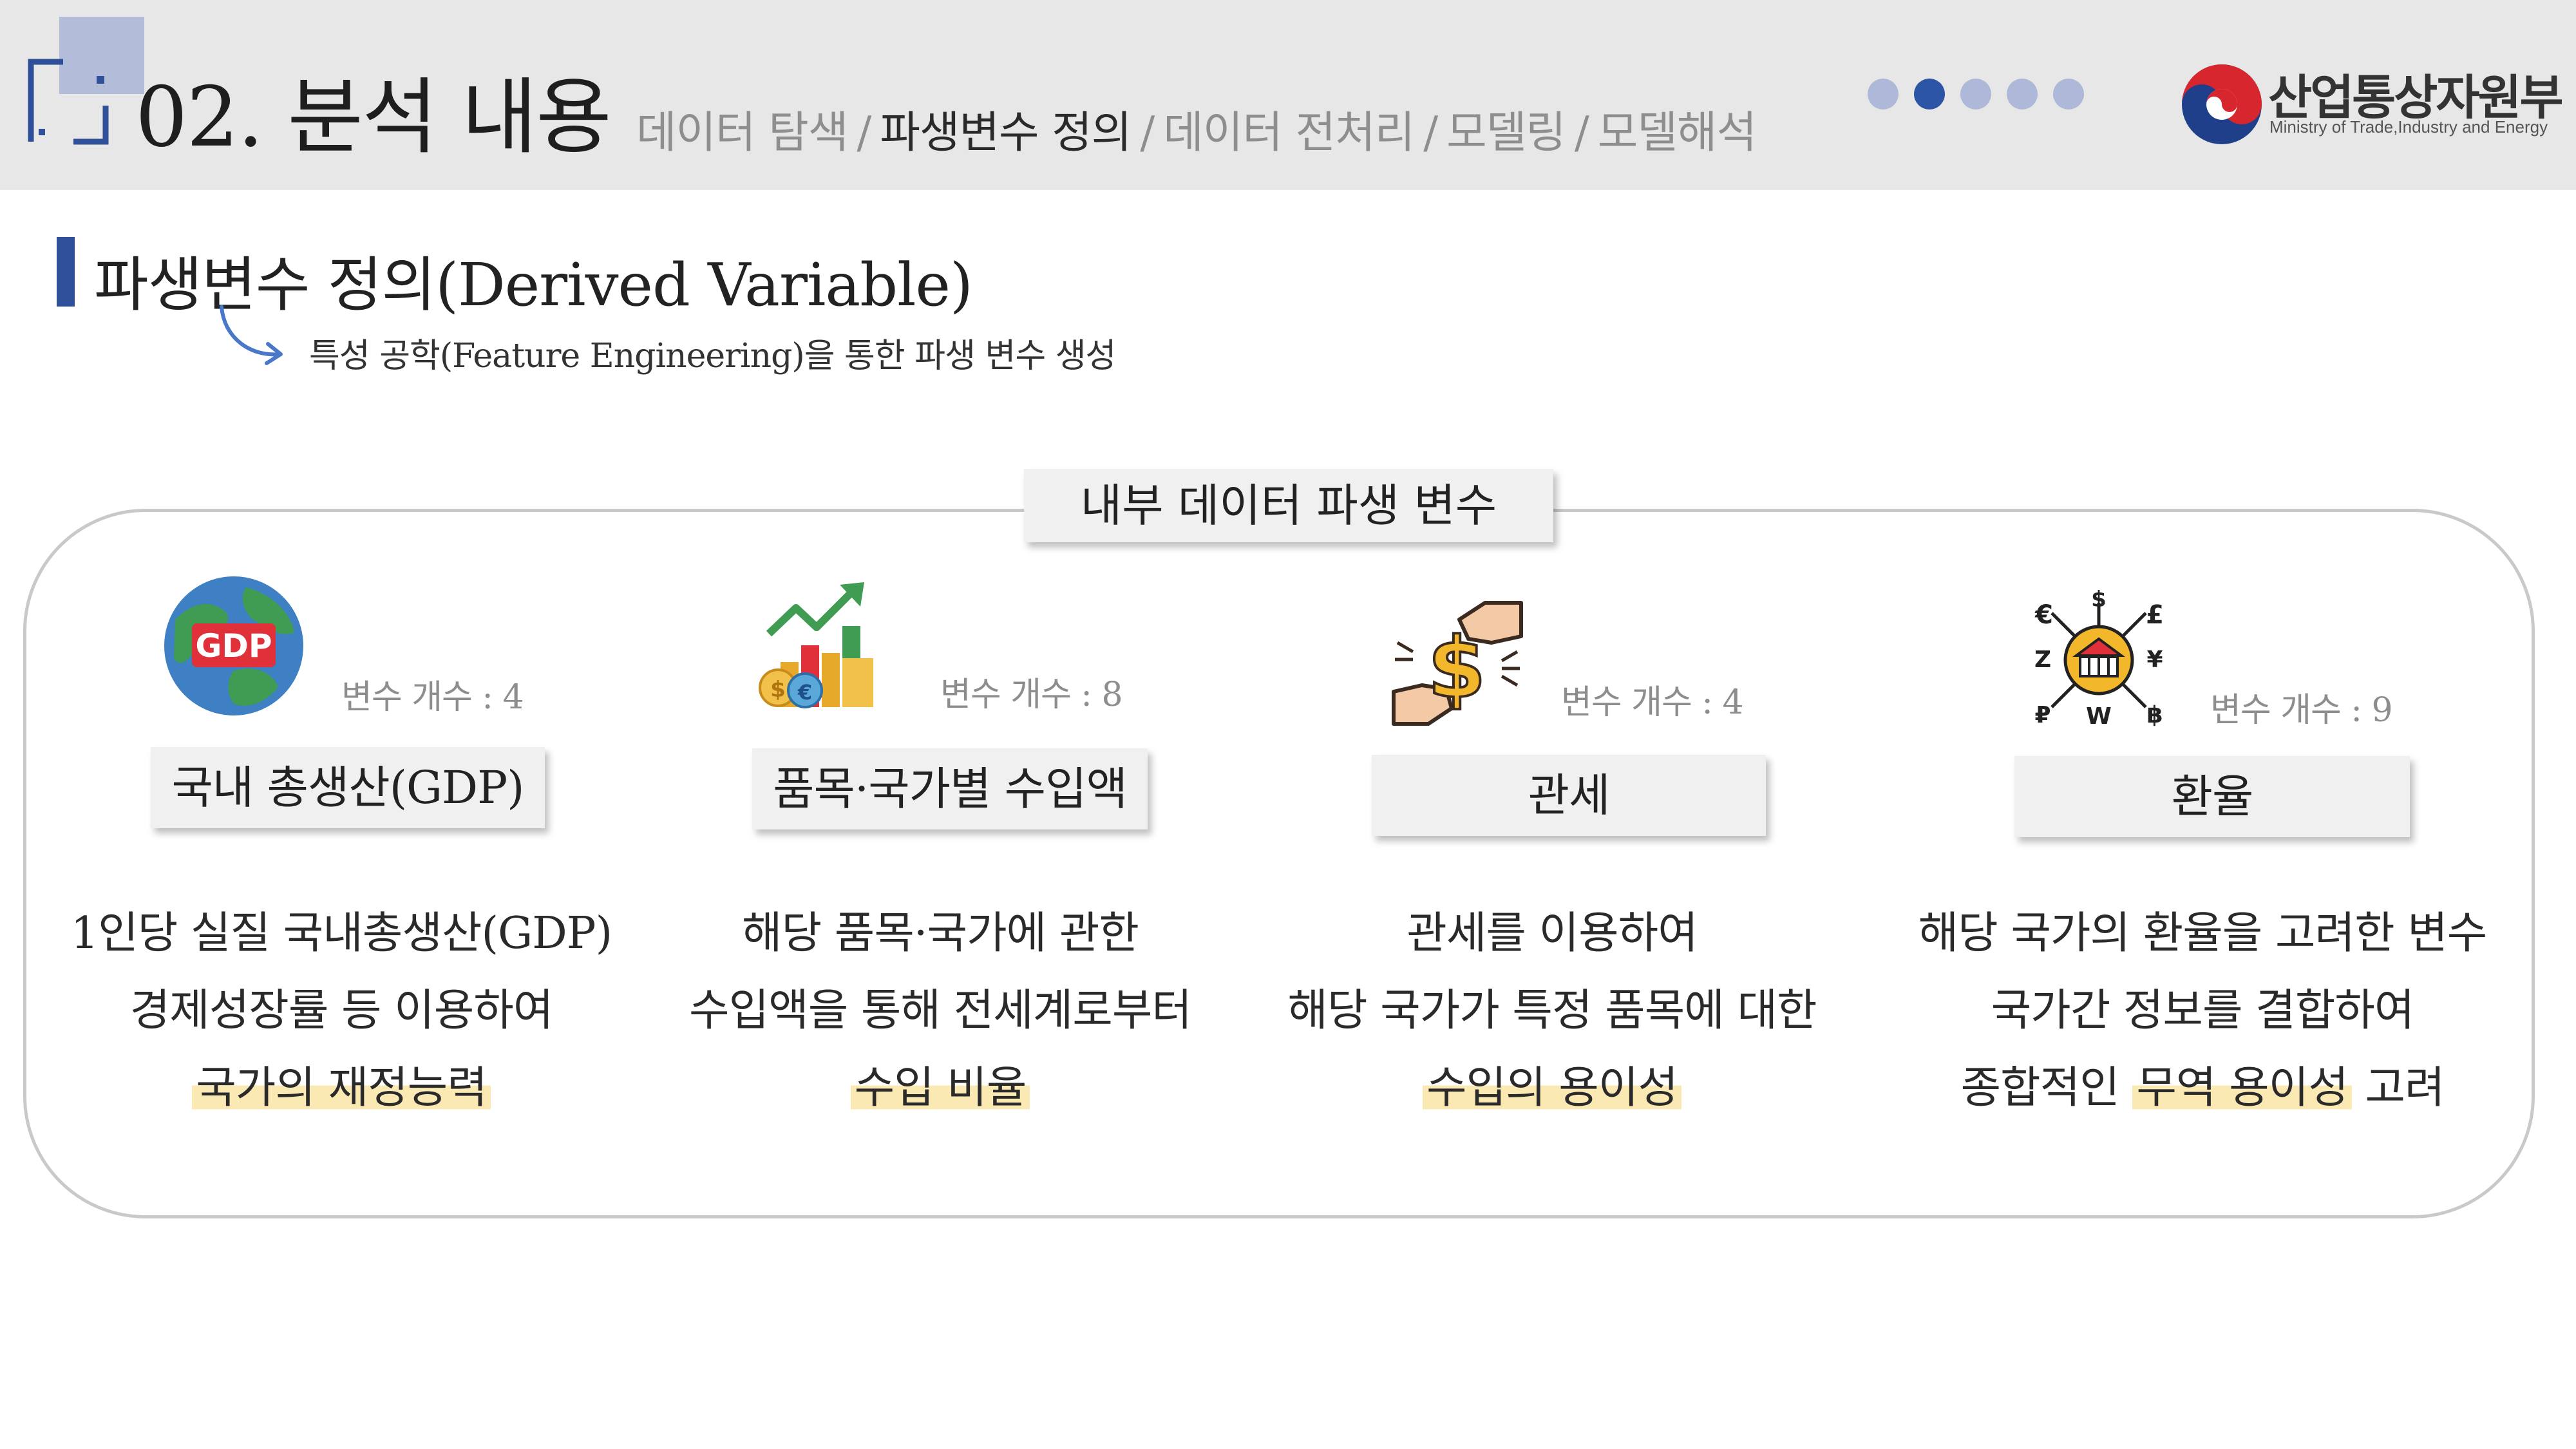  I want to click on highlight-text: 수입의 용이성, so click(1552, 1088).